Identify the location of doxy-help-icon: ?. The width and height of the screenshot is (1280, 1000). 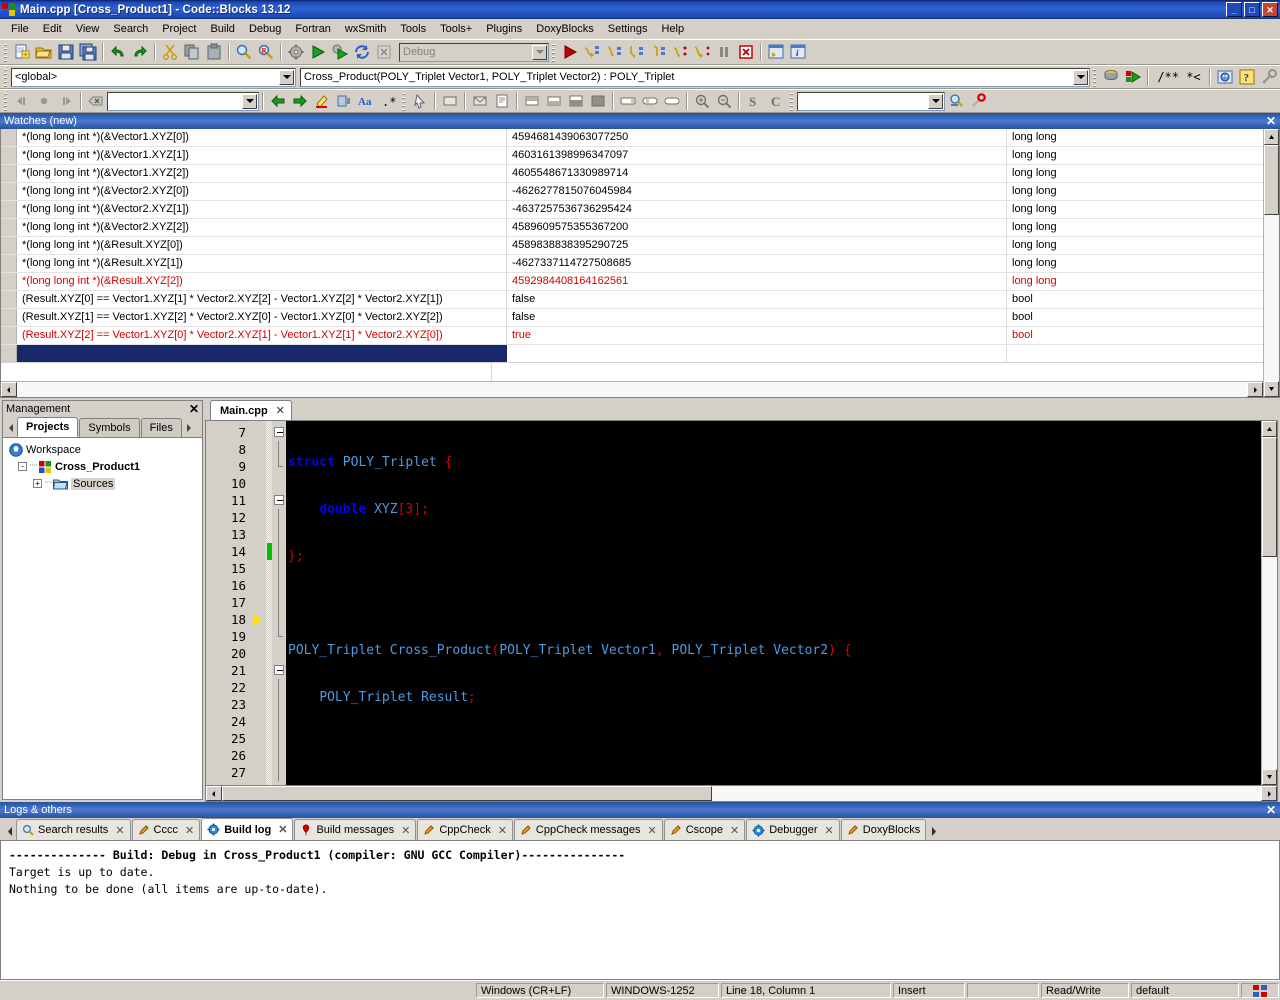
(1247, 77).